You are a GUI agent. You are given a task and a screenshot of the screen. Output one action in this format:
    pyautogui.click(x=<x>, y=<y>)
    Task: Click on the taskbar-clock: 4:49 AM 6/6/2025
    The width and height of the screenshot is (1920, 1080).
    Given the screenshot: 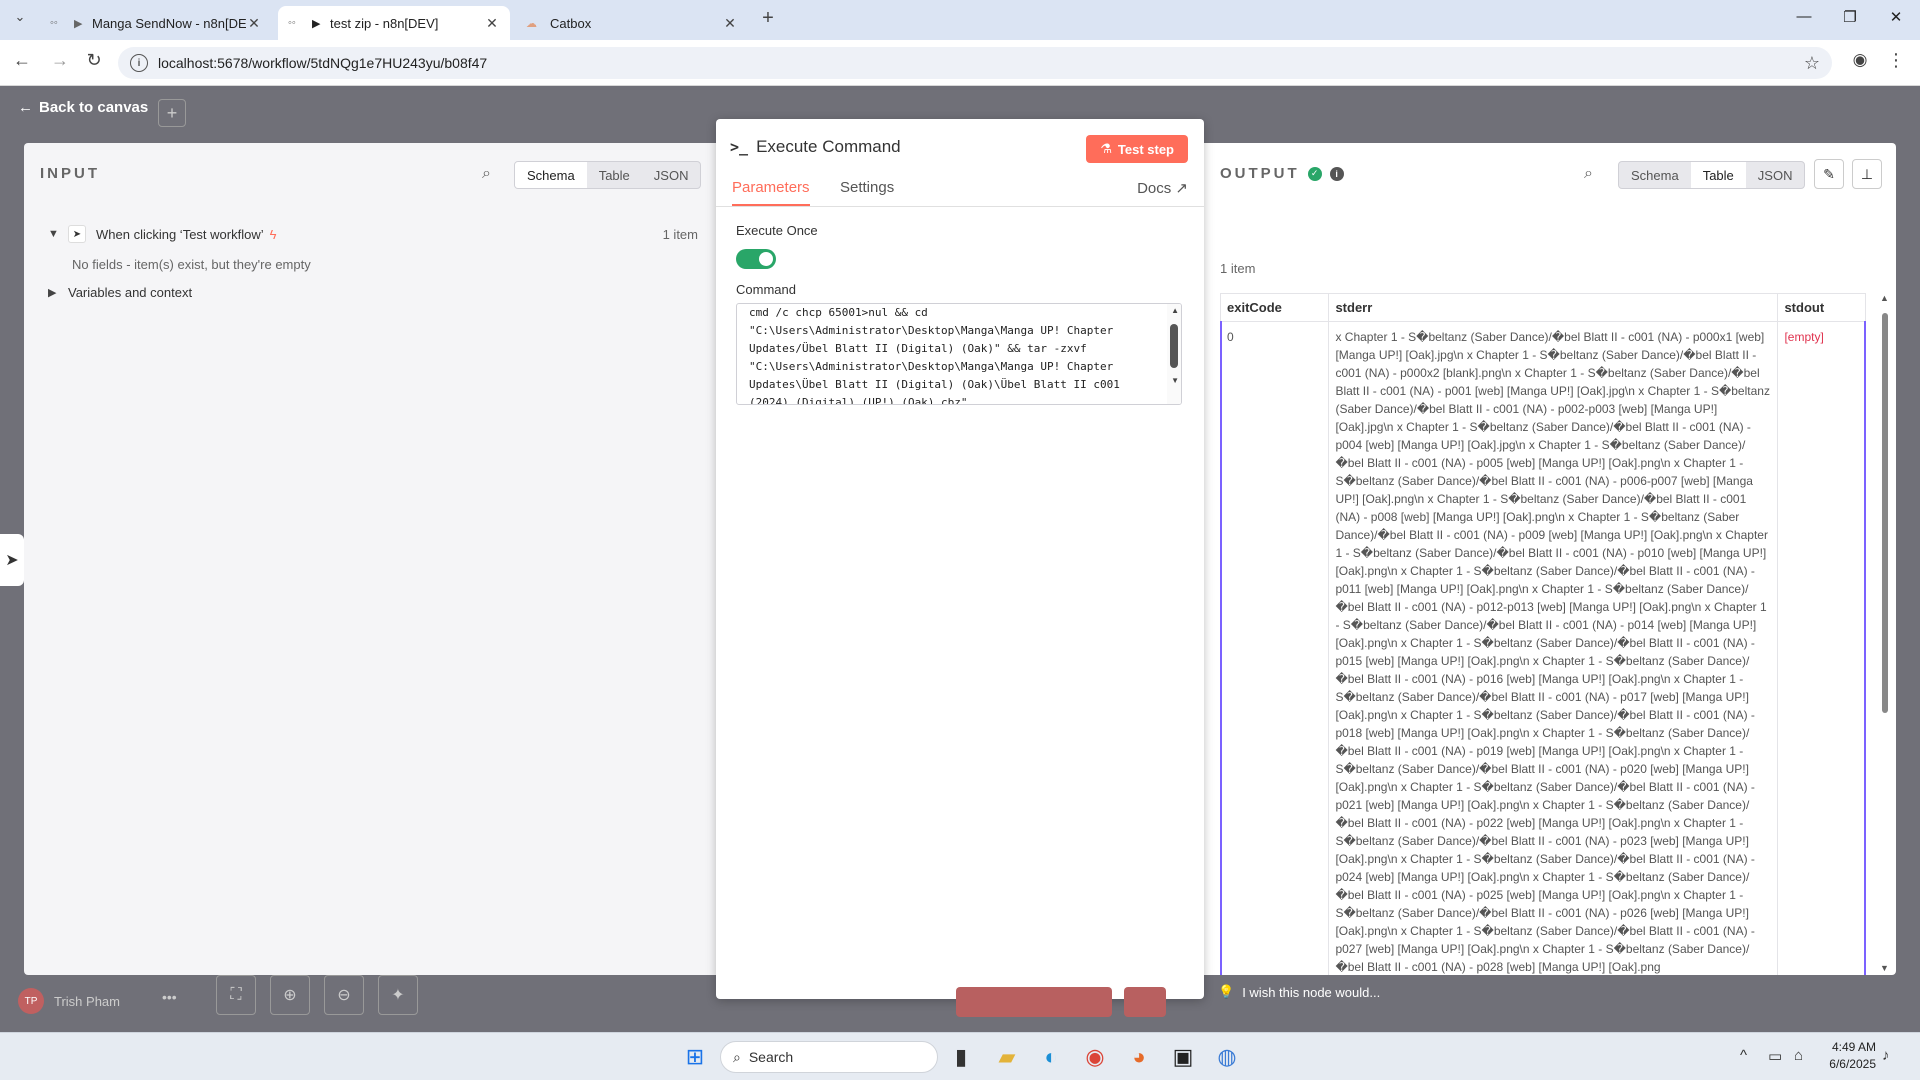 What is the action you would take?
    pyautogui.click(x=1852, y=1056)
    